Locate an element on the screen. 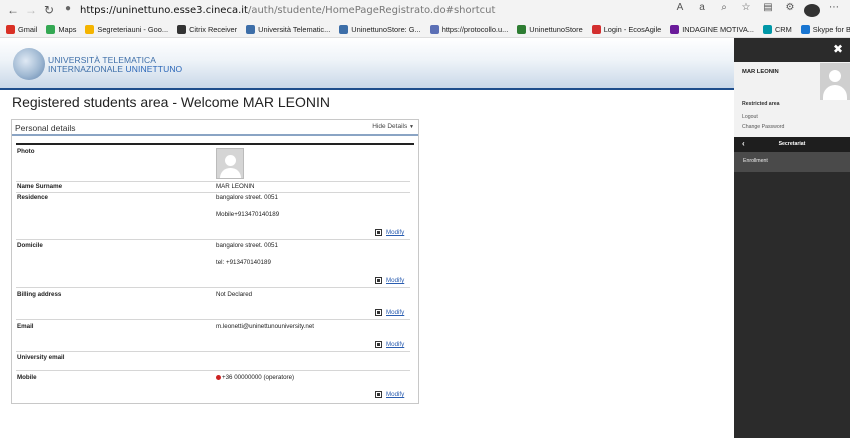  header-divider is located at coordinates (367, 89).